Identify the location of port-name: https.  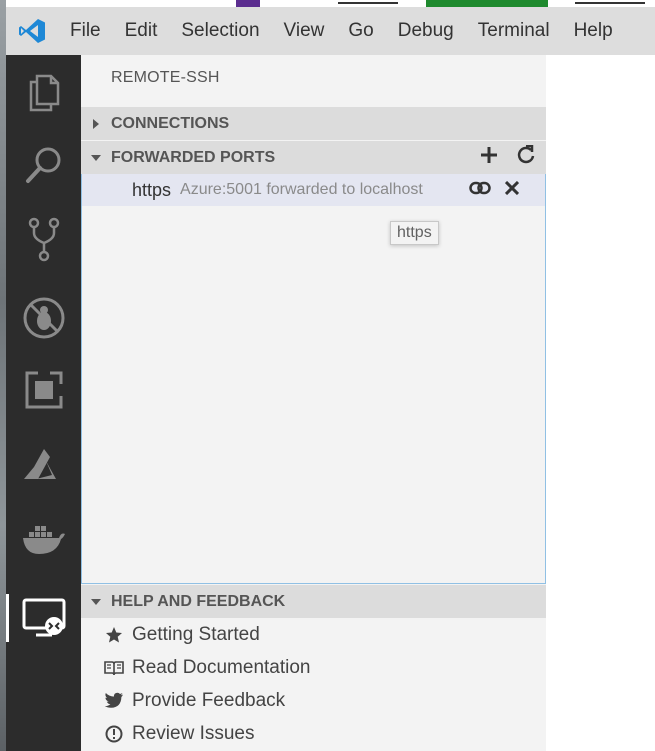
(152, 189).